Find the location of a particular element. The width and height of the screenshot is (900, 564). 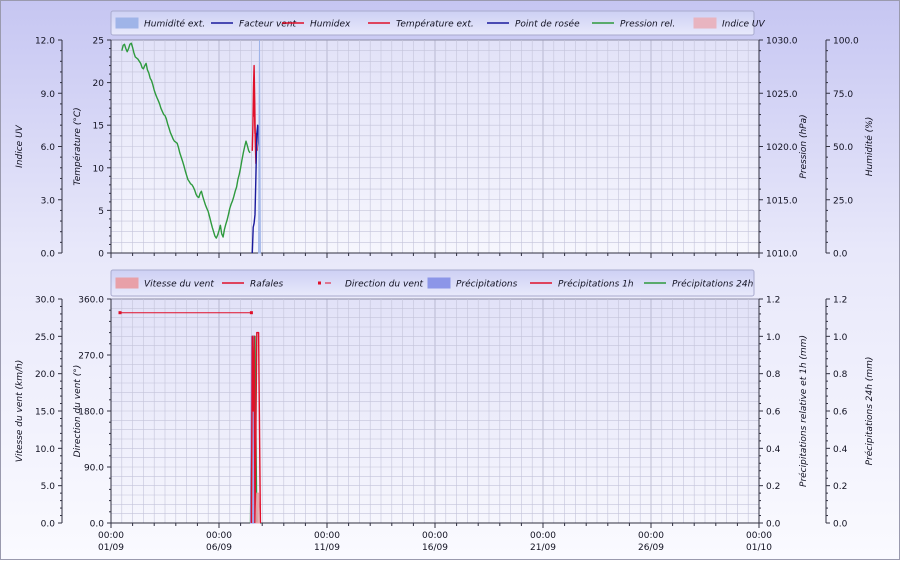

axis-tick-label: 1010.0 is located at coordinates (782, 255).